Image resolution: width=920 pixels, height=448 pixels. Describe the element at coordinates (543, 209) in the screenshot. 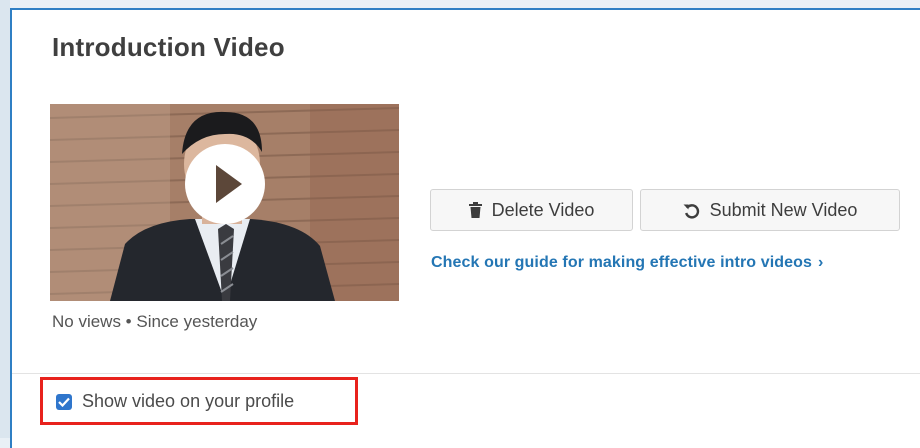

I see `delete-video-label: Delete Video` at that location.